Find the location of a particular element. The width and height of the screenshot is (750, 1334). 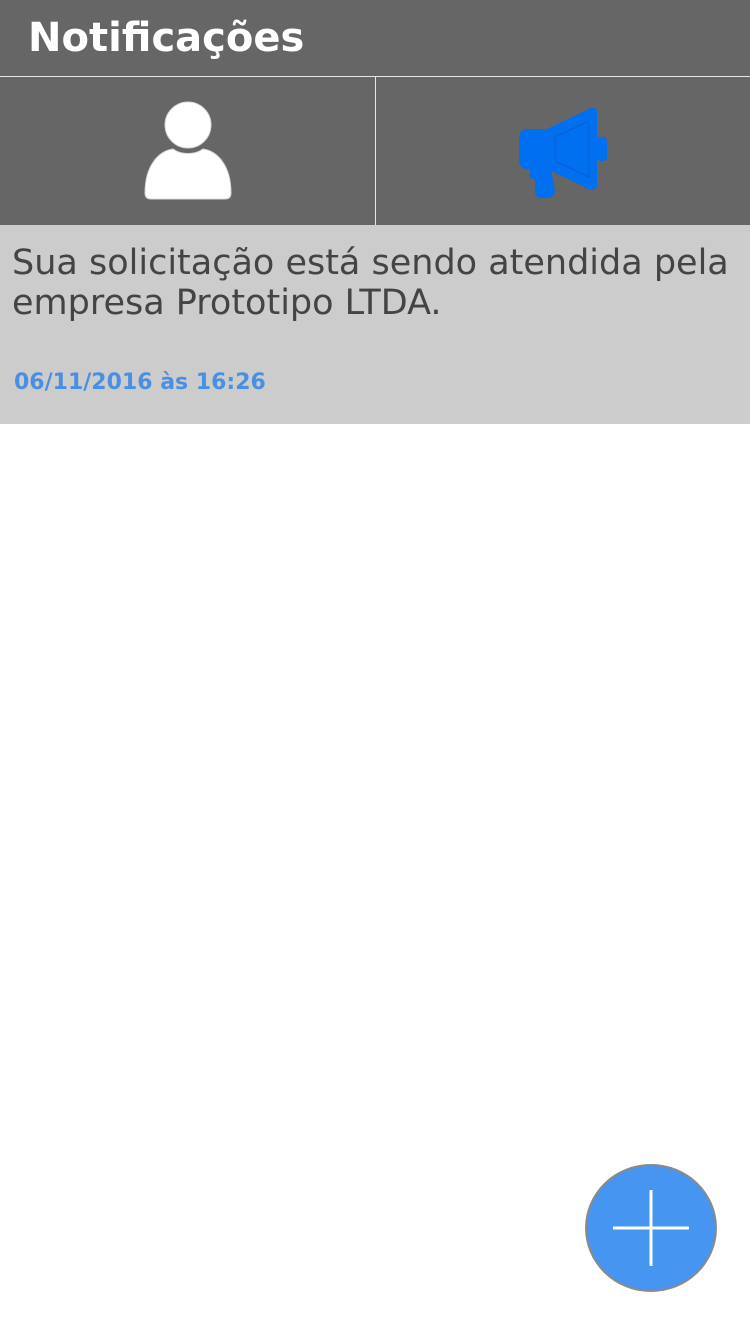

user-icon is located at coordinates (187, 150).